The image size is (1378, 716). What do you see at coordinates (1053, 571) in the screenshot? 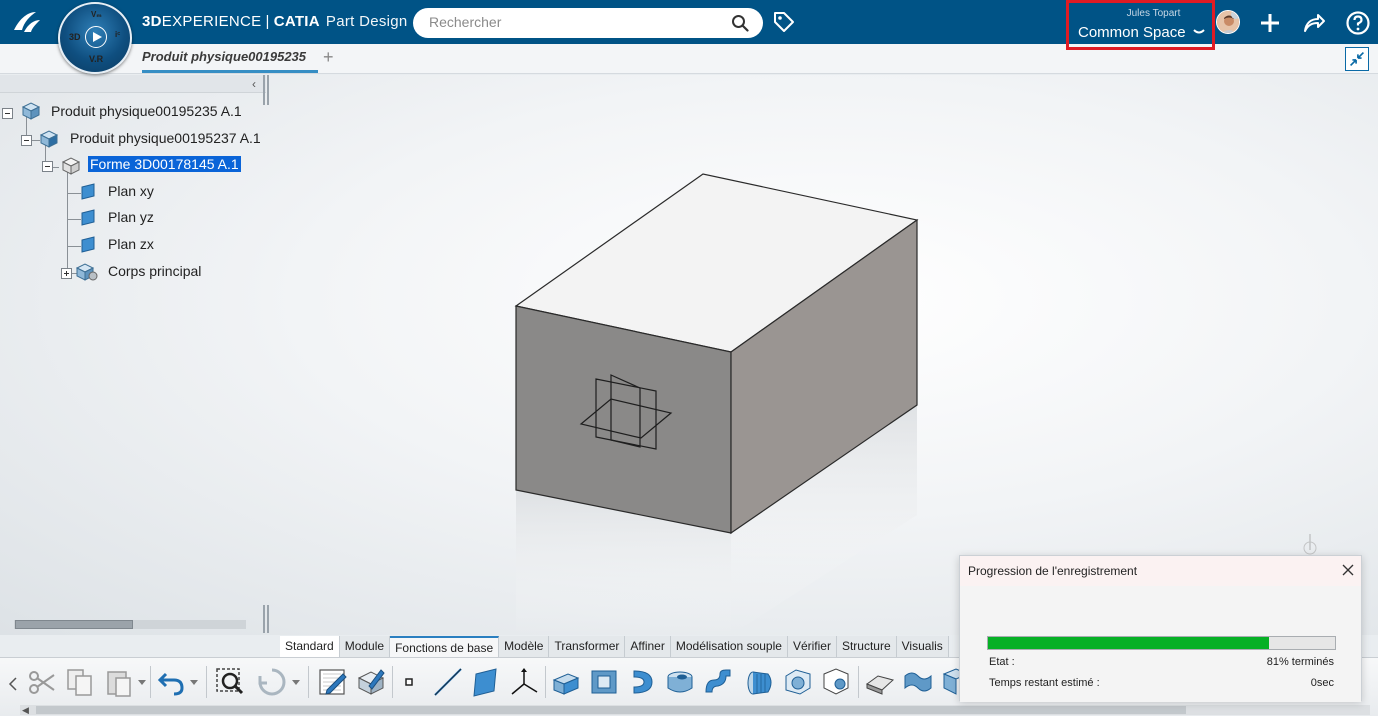
I see `dialog-title: Progression de l'enregistrement` at bounding box center [1053, 571].